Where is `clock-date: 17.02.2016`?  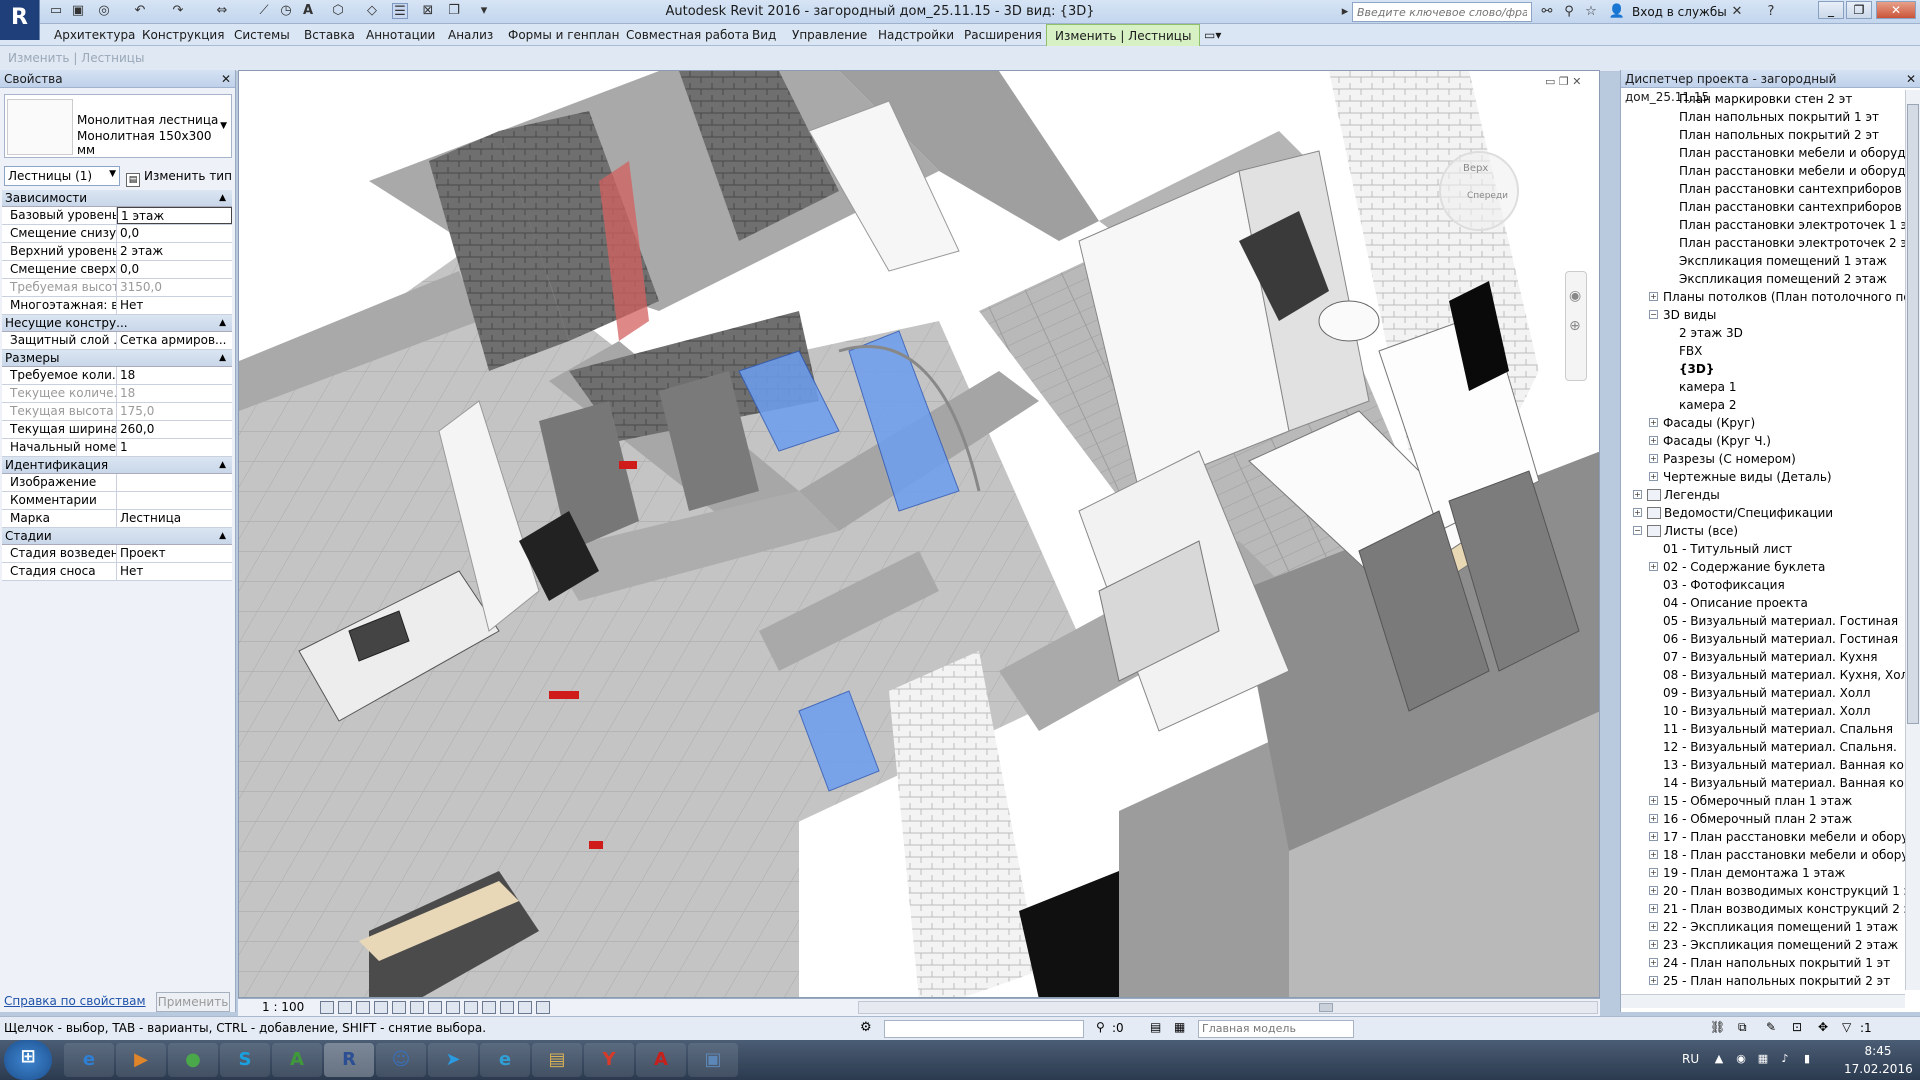 clock-date: 17.02.2016 is located at coordinates (1878, 1069).